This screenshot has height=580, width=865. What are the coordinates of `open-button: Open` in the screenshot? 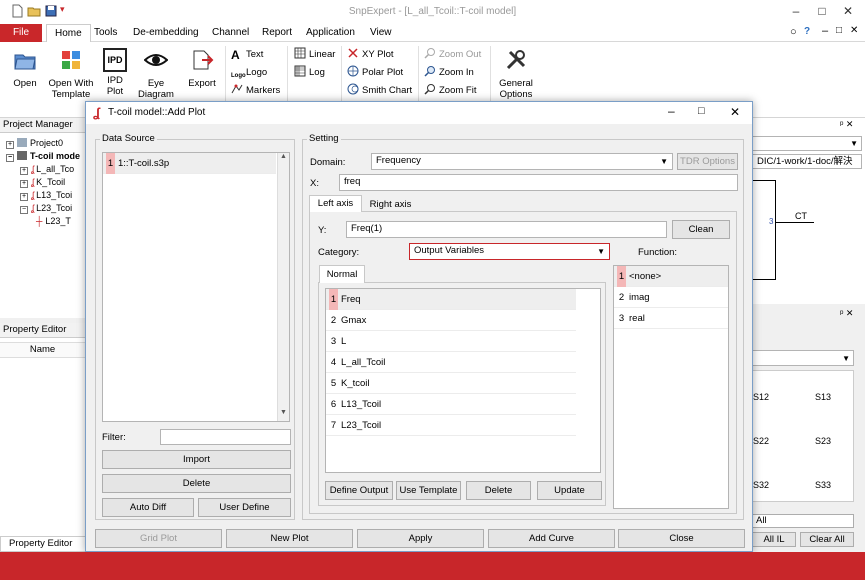 It's located at (25, 68).